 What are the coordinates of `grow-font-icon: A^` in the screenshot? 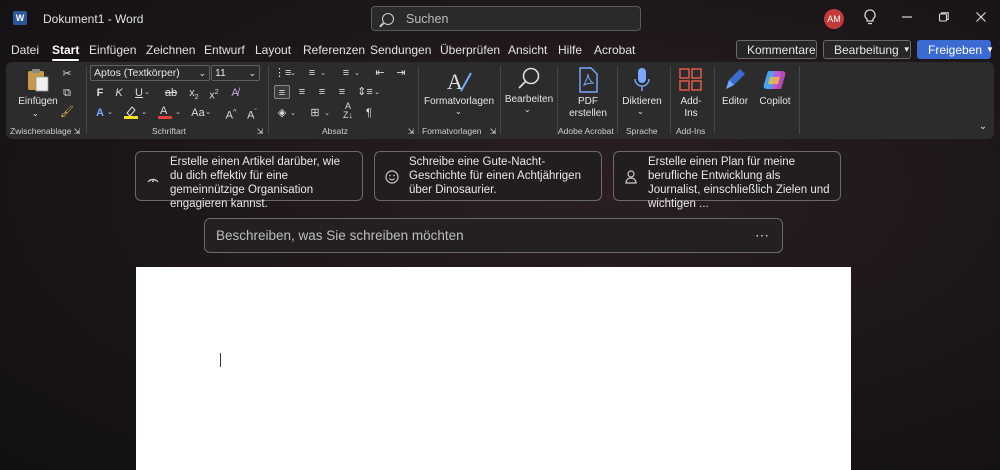 It's located at (231, 114).